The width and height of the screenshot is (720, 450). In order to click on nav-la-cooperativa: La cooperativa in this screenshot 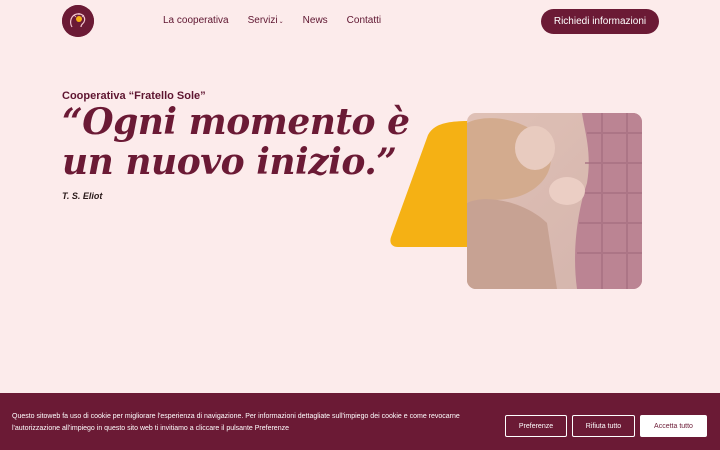, I will do `click(196, 20)`.